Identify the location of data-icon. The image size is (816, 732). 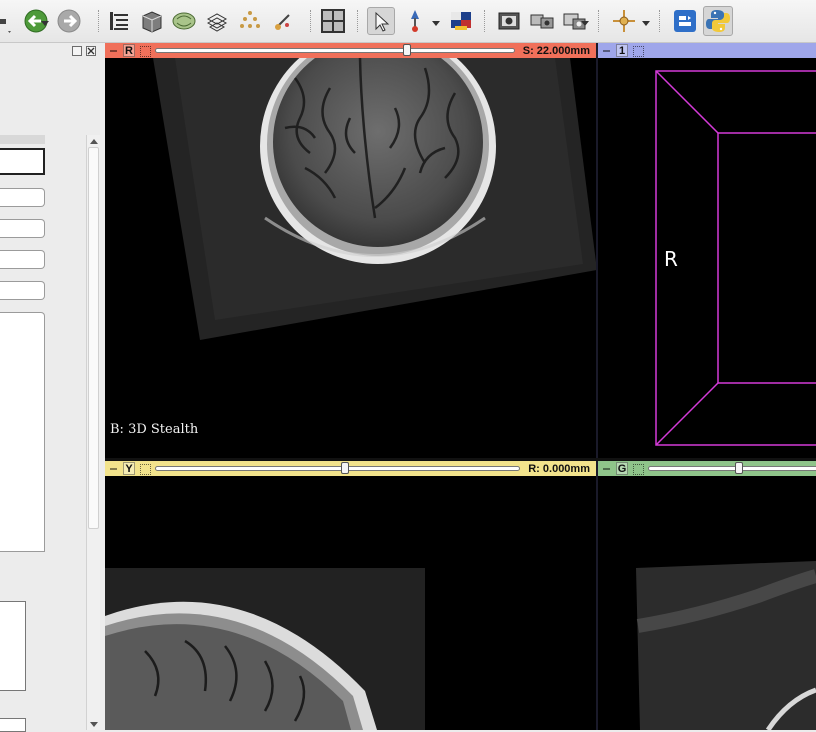
(119, 21).